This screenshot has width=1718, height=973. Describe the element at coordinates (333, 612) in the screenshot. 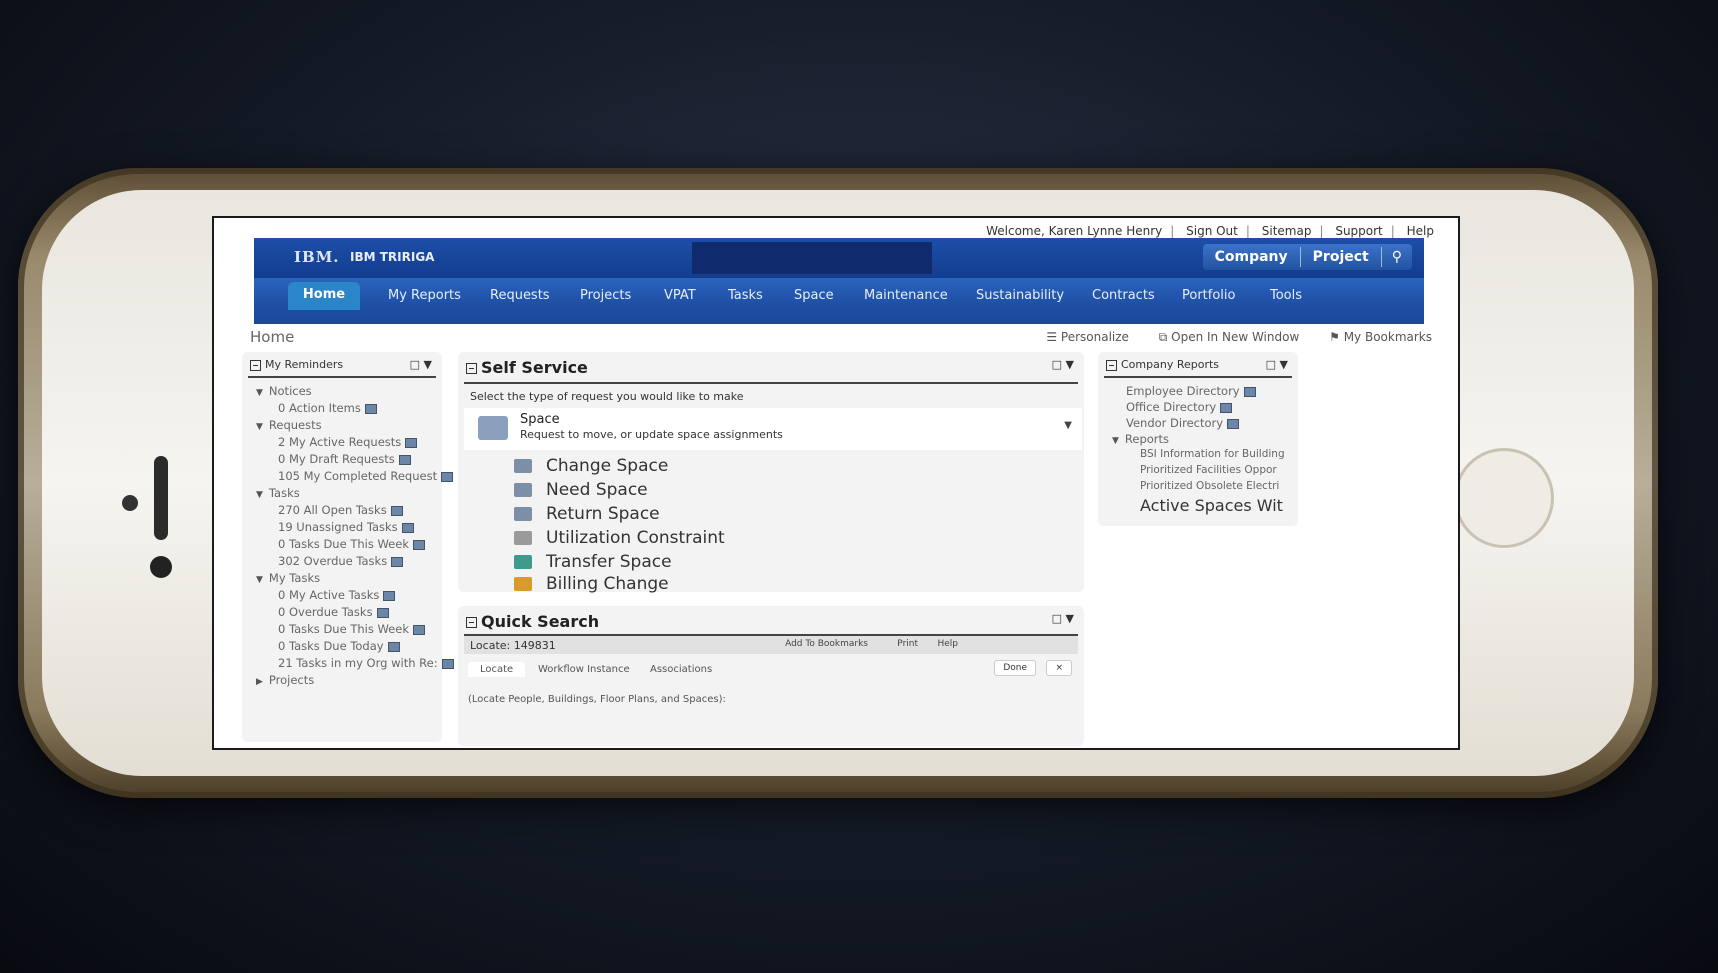

I see `tree-item: 0 Overdue Tasks` at that location.